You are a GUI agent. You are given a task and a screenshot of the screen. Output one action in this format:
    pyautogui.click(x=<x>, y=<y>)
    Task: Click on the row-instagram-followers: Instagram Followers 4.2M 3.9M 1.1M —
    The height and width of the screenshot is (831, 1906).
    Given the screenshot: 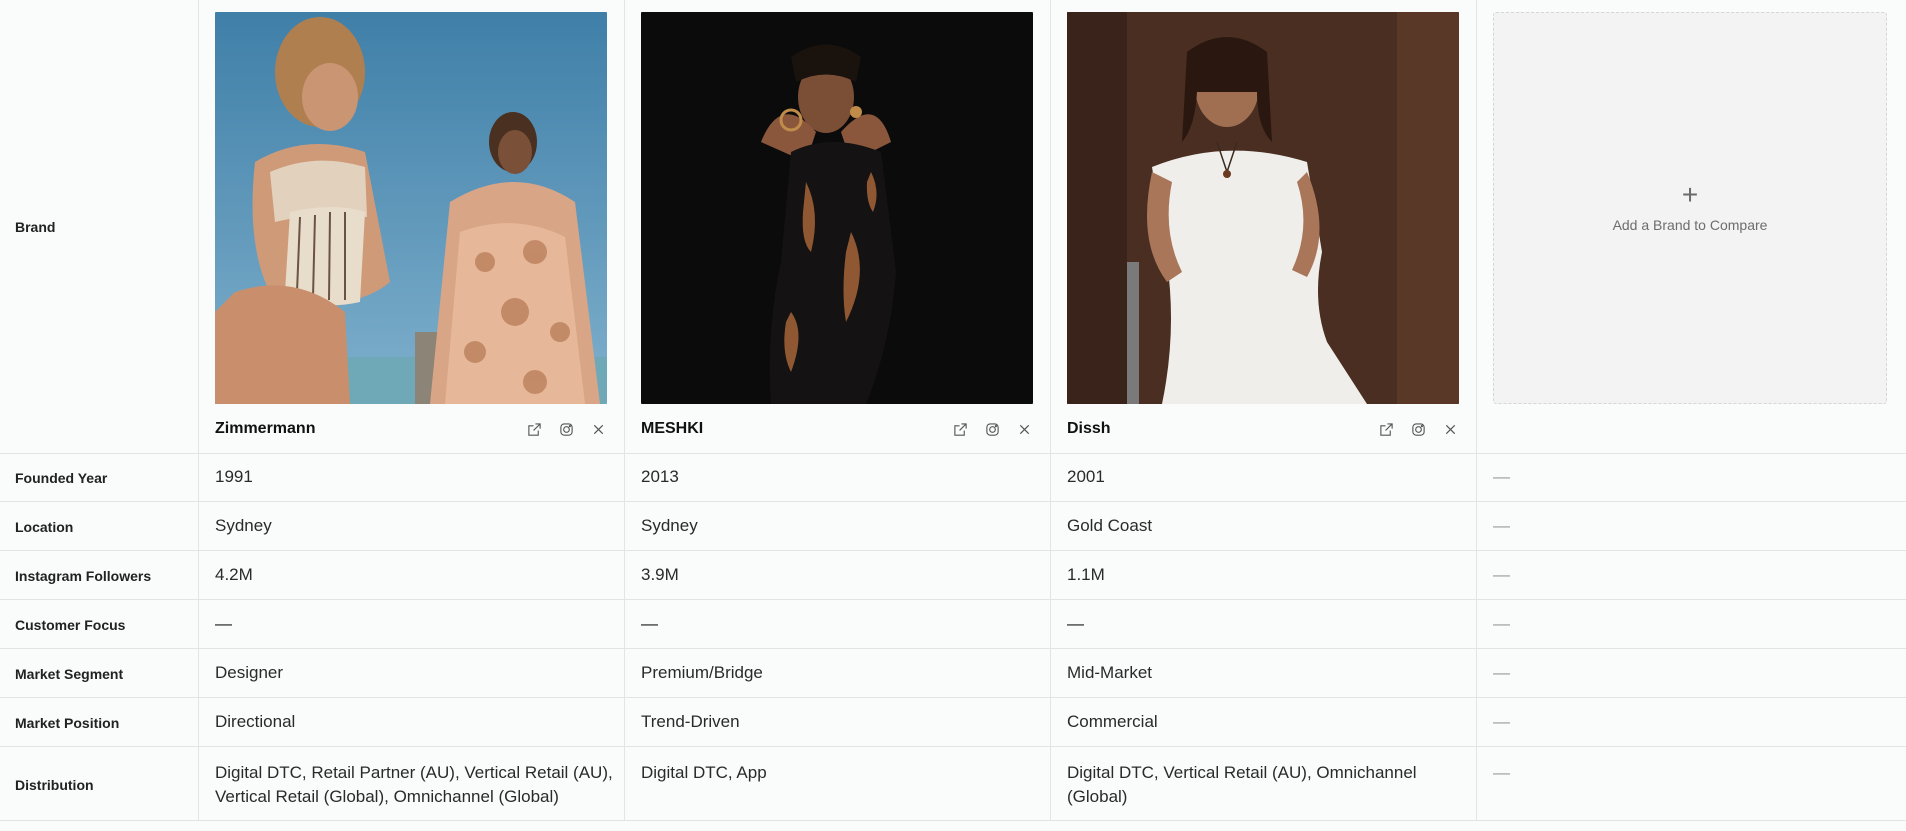 What is the action you would take?
    pyautogui.click(x=953, y=575)
    